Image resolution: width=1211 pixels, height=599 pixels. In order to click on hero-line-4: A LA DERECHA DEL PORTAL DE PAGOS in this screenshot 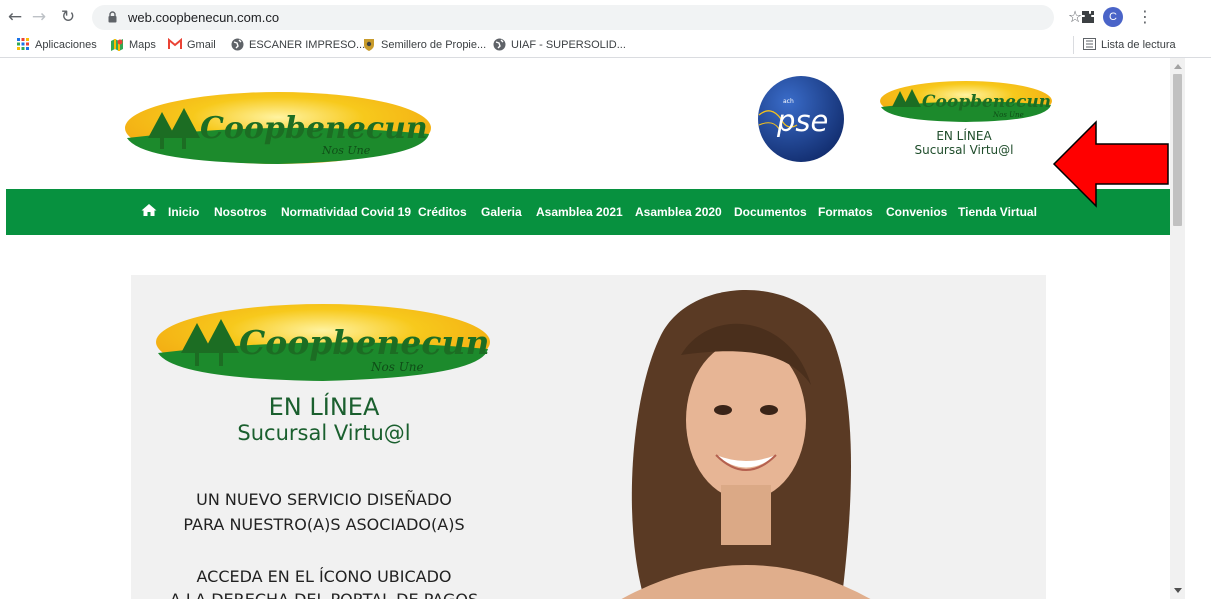, I will do `click(324, 594)`.